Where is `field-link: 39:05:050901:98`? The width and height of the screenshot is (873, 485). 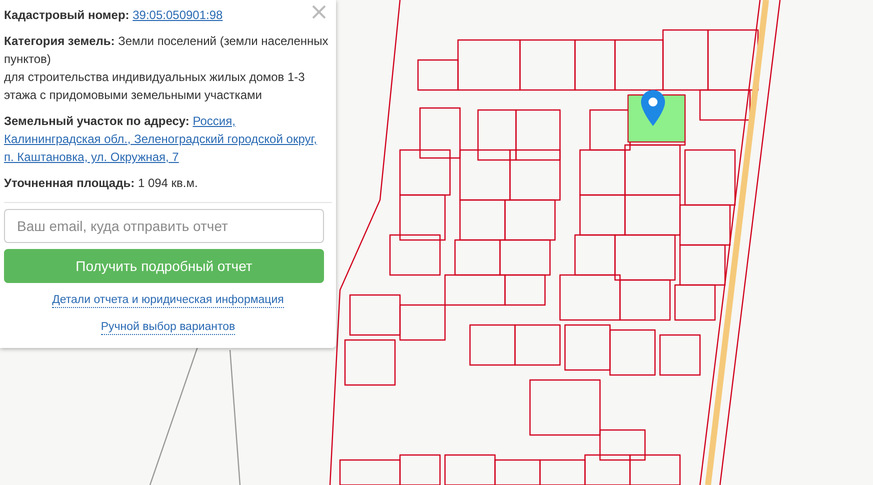 field-link: 39:05:050901:98 is located at coordinates (177, 15).